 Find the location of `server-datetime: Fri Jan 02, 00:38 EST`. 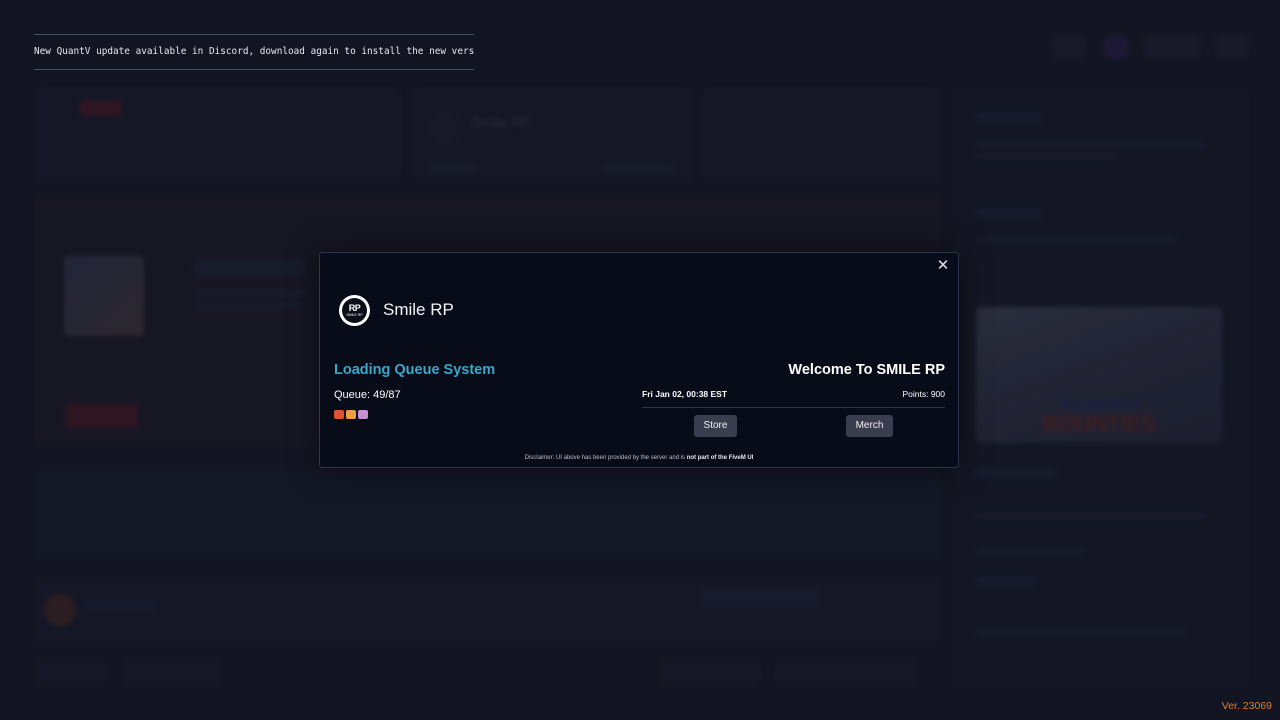

server-datetime: Fri Jan 02, 00:38 EST is located at coordinates (685, 394).